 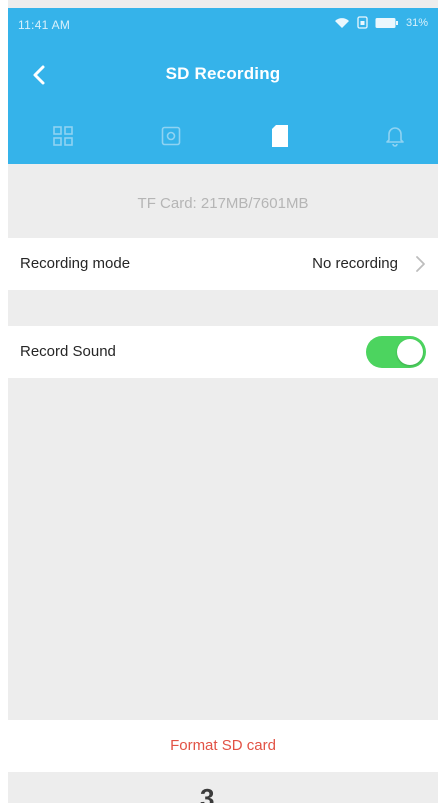 What do you see at coordinates (420, 266) in the screenshot?
I see `chevron-right-icon` at bounding box center [420, 266].